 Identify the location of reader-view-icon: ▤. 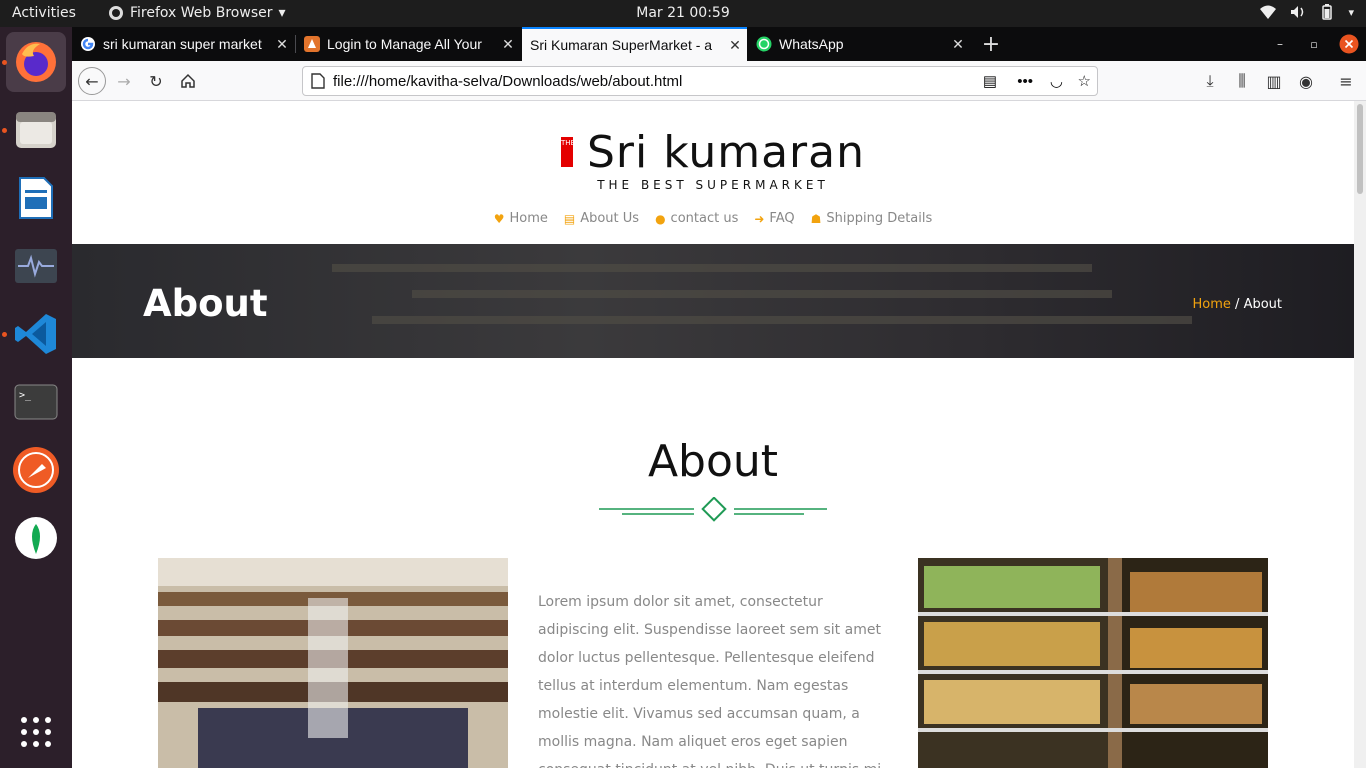
(990, 81).